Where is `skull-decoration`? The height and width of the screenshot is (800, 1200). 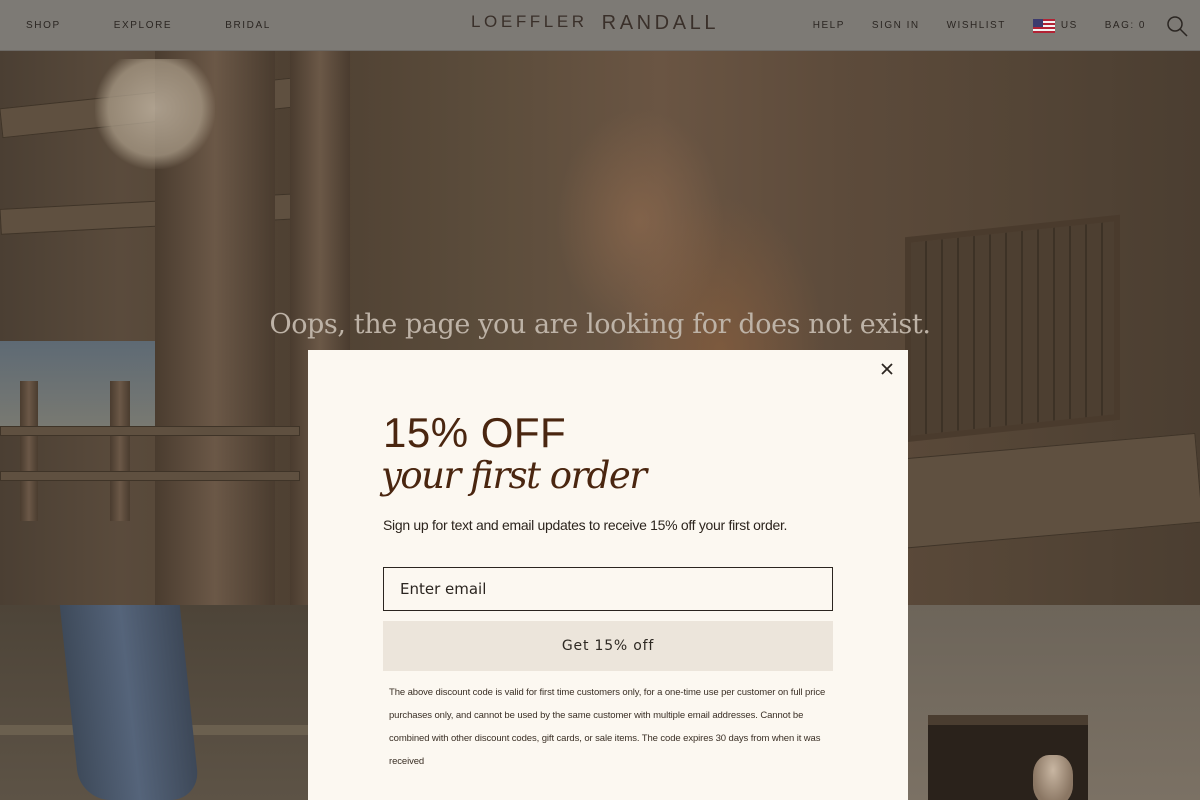
skull-decoration is located at coordinates (155, 114).